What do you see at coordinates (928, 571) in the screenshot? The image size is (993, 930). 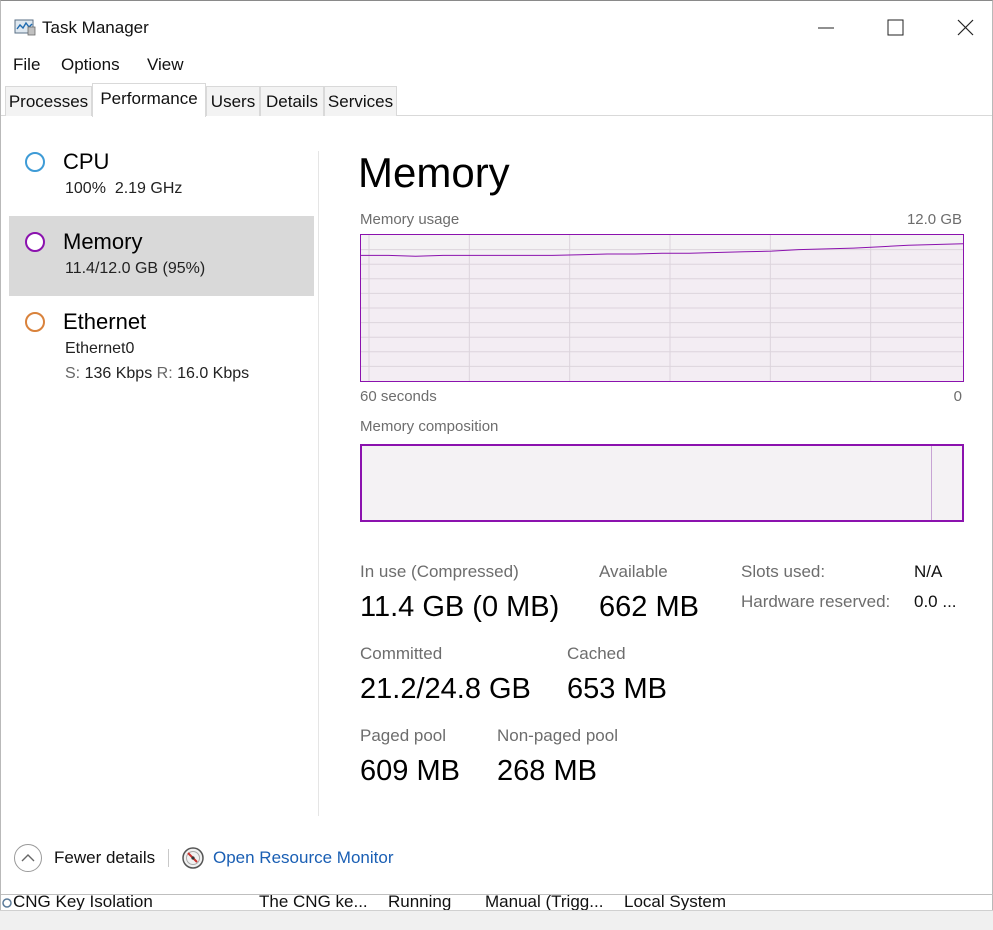 I see `slots-used-value: N/A` at bounding box center [928, 571].